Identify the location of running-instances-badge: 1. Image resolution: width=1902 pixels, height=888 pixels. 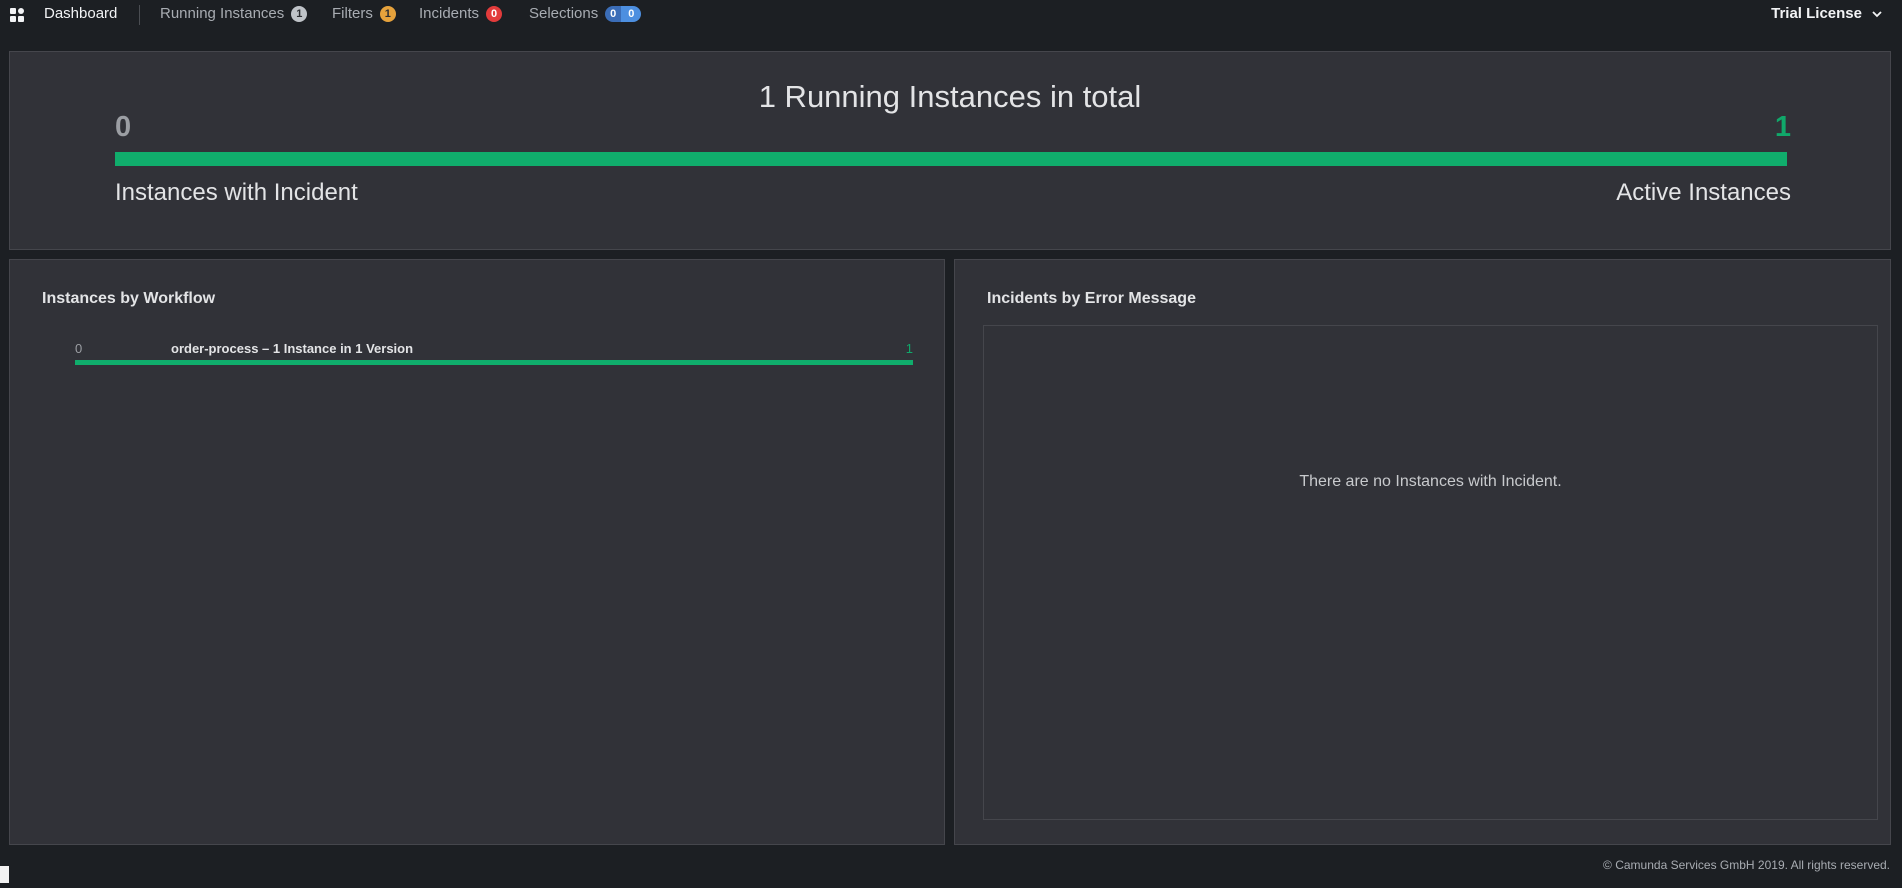
(299, 13).